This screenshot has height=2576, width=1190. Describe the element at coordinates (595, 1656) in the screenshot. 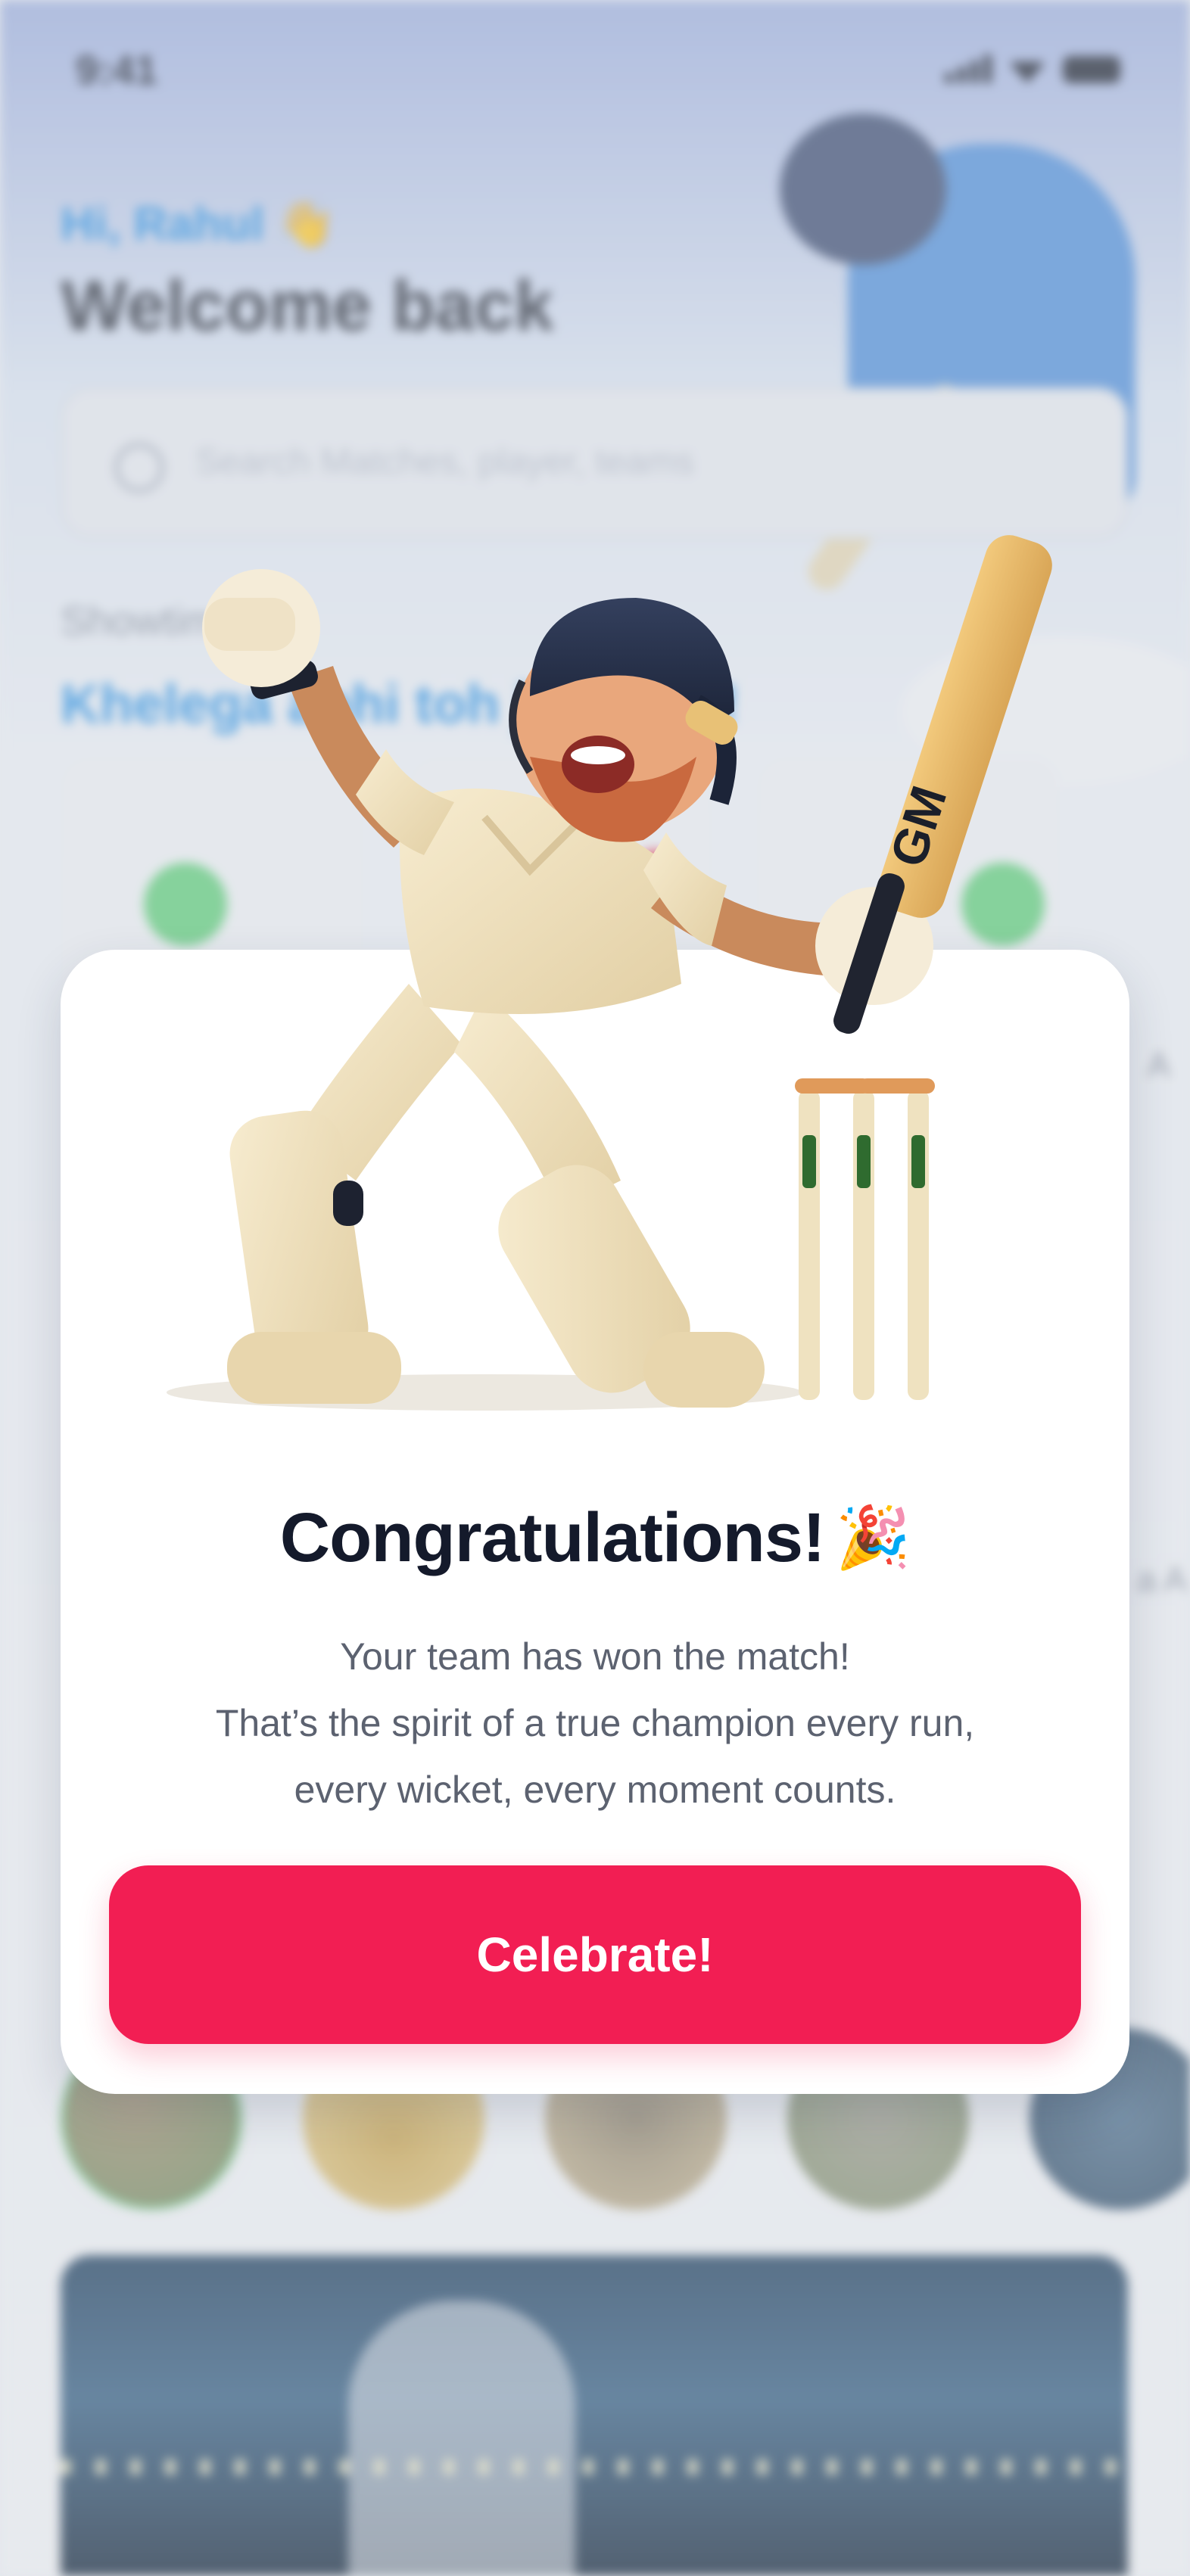

I see `message-line: Your team has won the match!` at that location.